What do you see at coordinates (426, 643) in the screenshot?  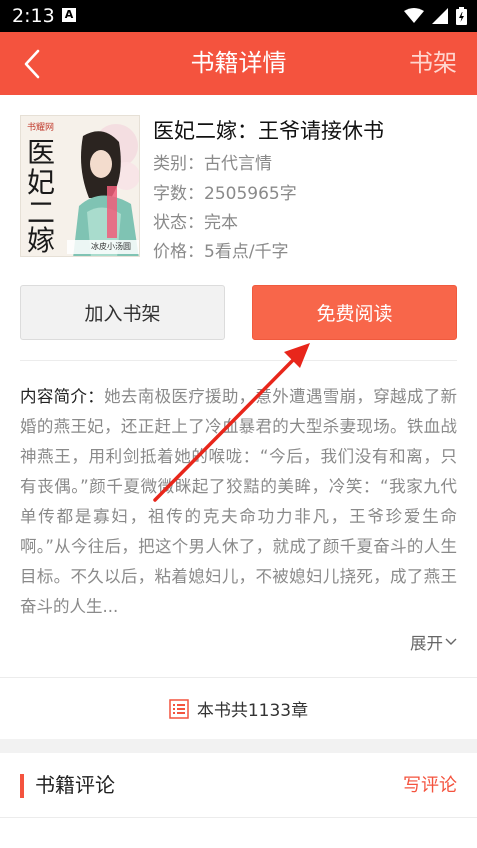 I see `expand-label: 展开` at bounding box center [426, 643].